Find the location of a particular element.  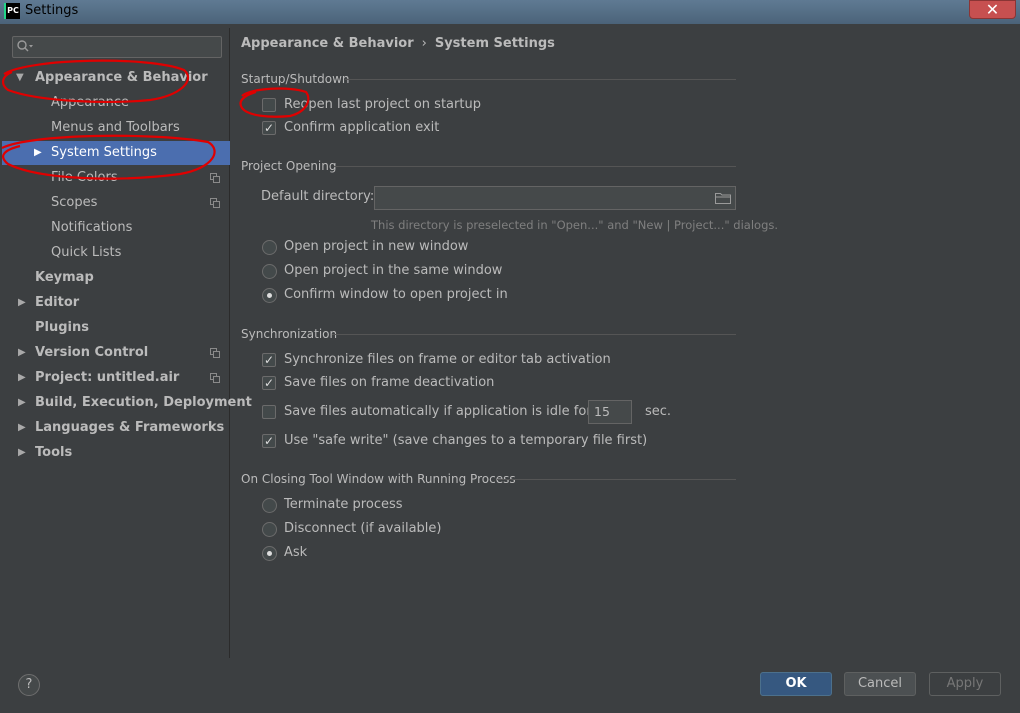

title-bar: PC Settings ✕ is located at coordinates (510, 12).